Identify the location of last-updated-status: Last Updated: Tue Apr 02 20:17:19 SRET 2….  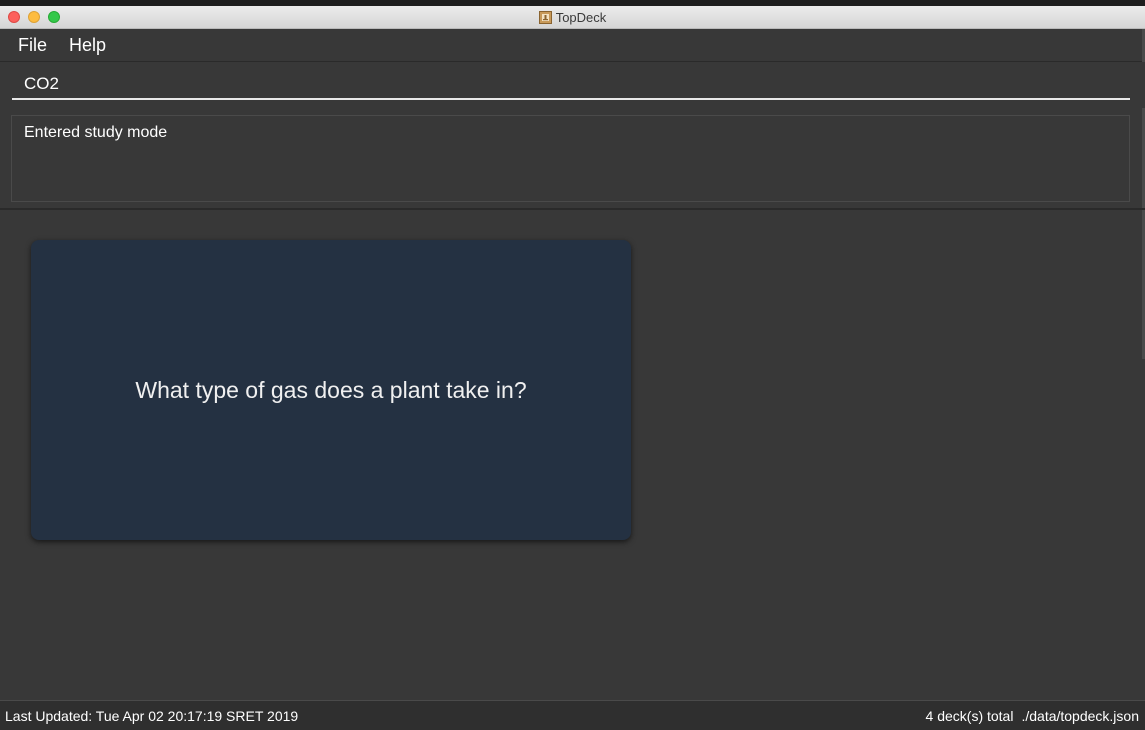
(152, 716).